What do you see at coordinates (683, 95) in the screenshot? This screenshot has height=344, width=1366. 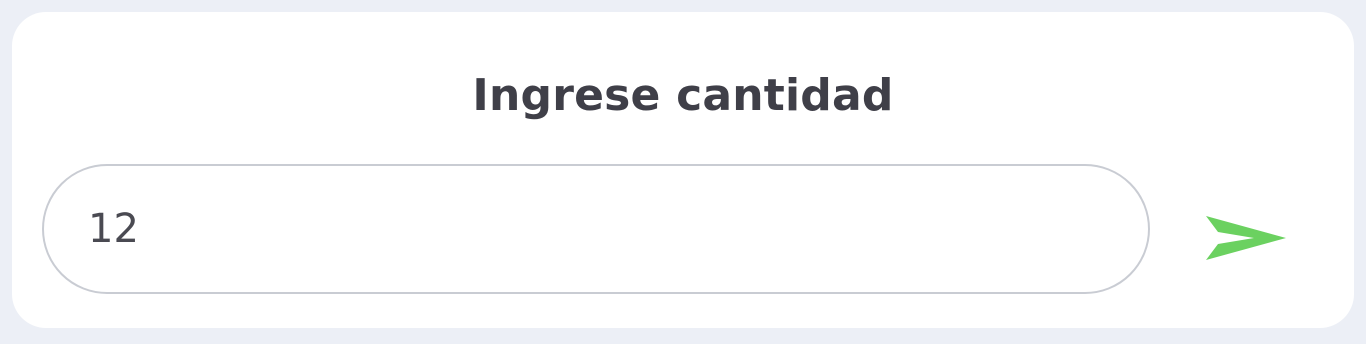 I see `page-title: Ingrese cantidad` at bounding box center [683, 95].